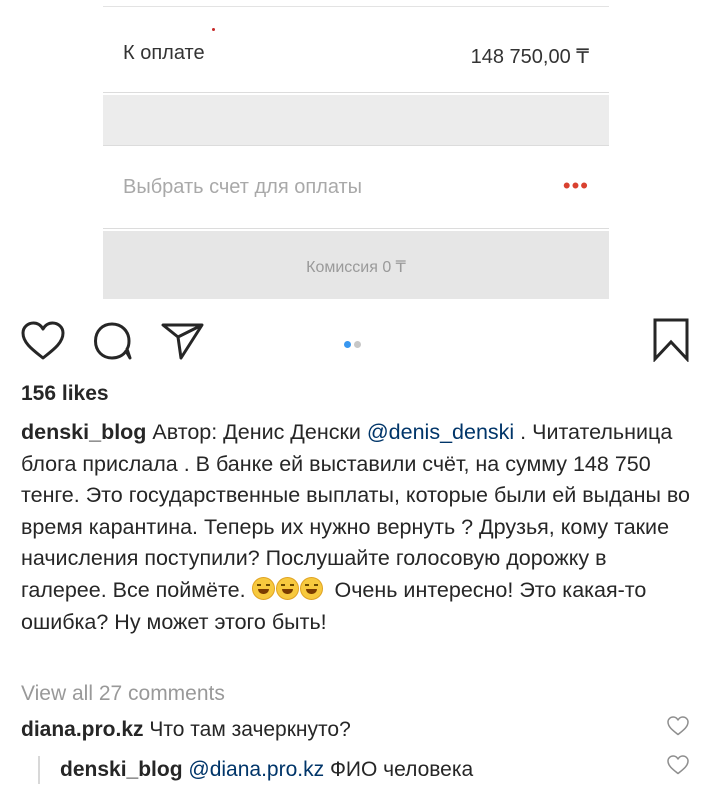 This screenshot has width=708, height=796. Describe the element at coordinates (356, 120) in the screenshot. I see `blank-row` at that location.